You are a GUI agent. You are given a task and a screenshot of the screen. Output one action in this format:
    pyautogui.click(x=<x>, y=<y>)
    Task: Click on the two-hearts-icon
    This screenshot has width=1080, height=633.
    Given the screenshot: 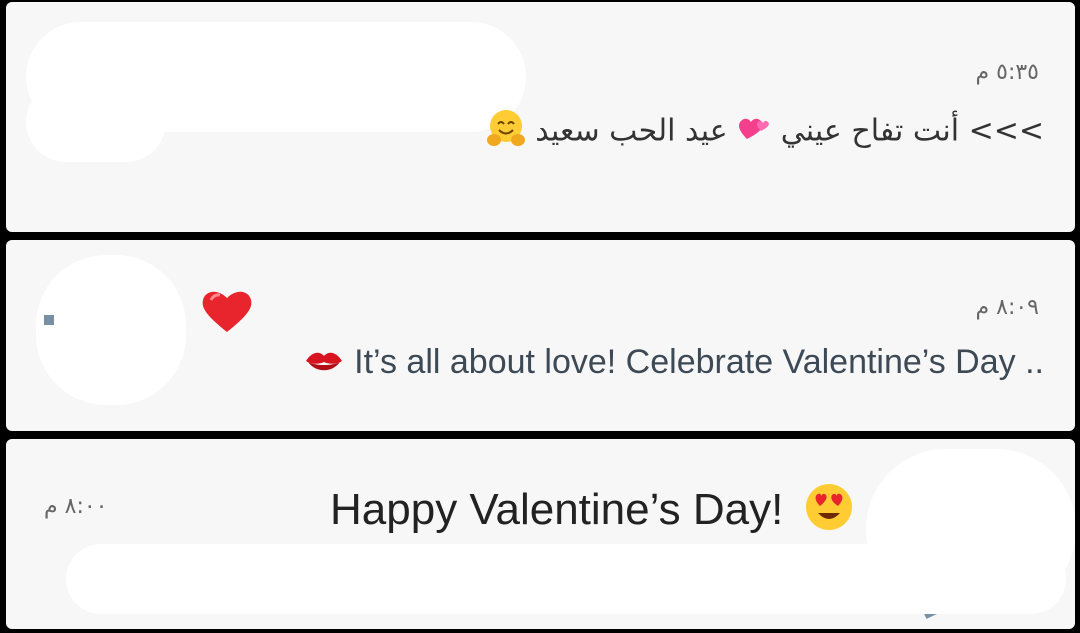 What is the action you would take?
    pyautogui.click(x=754, y=132)
    